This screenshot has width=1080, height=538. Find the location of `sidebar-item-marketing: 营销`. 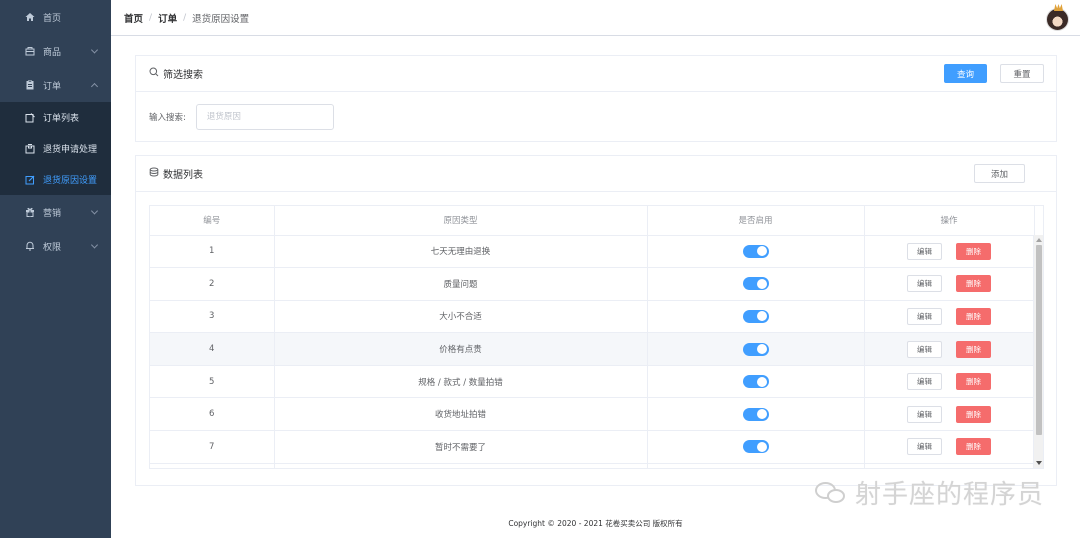

sidebar-item-marketing: 营销 is located at coordinates (55, 212).